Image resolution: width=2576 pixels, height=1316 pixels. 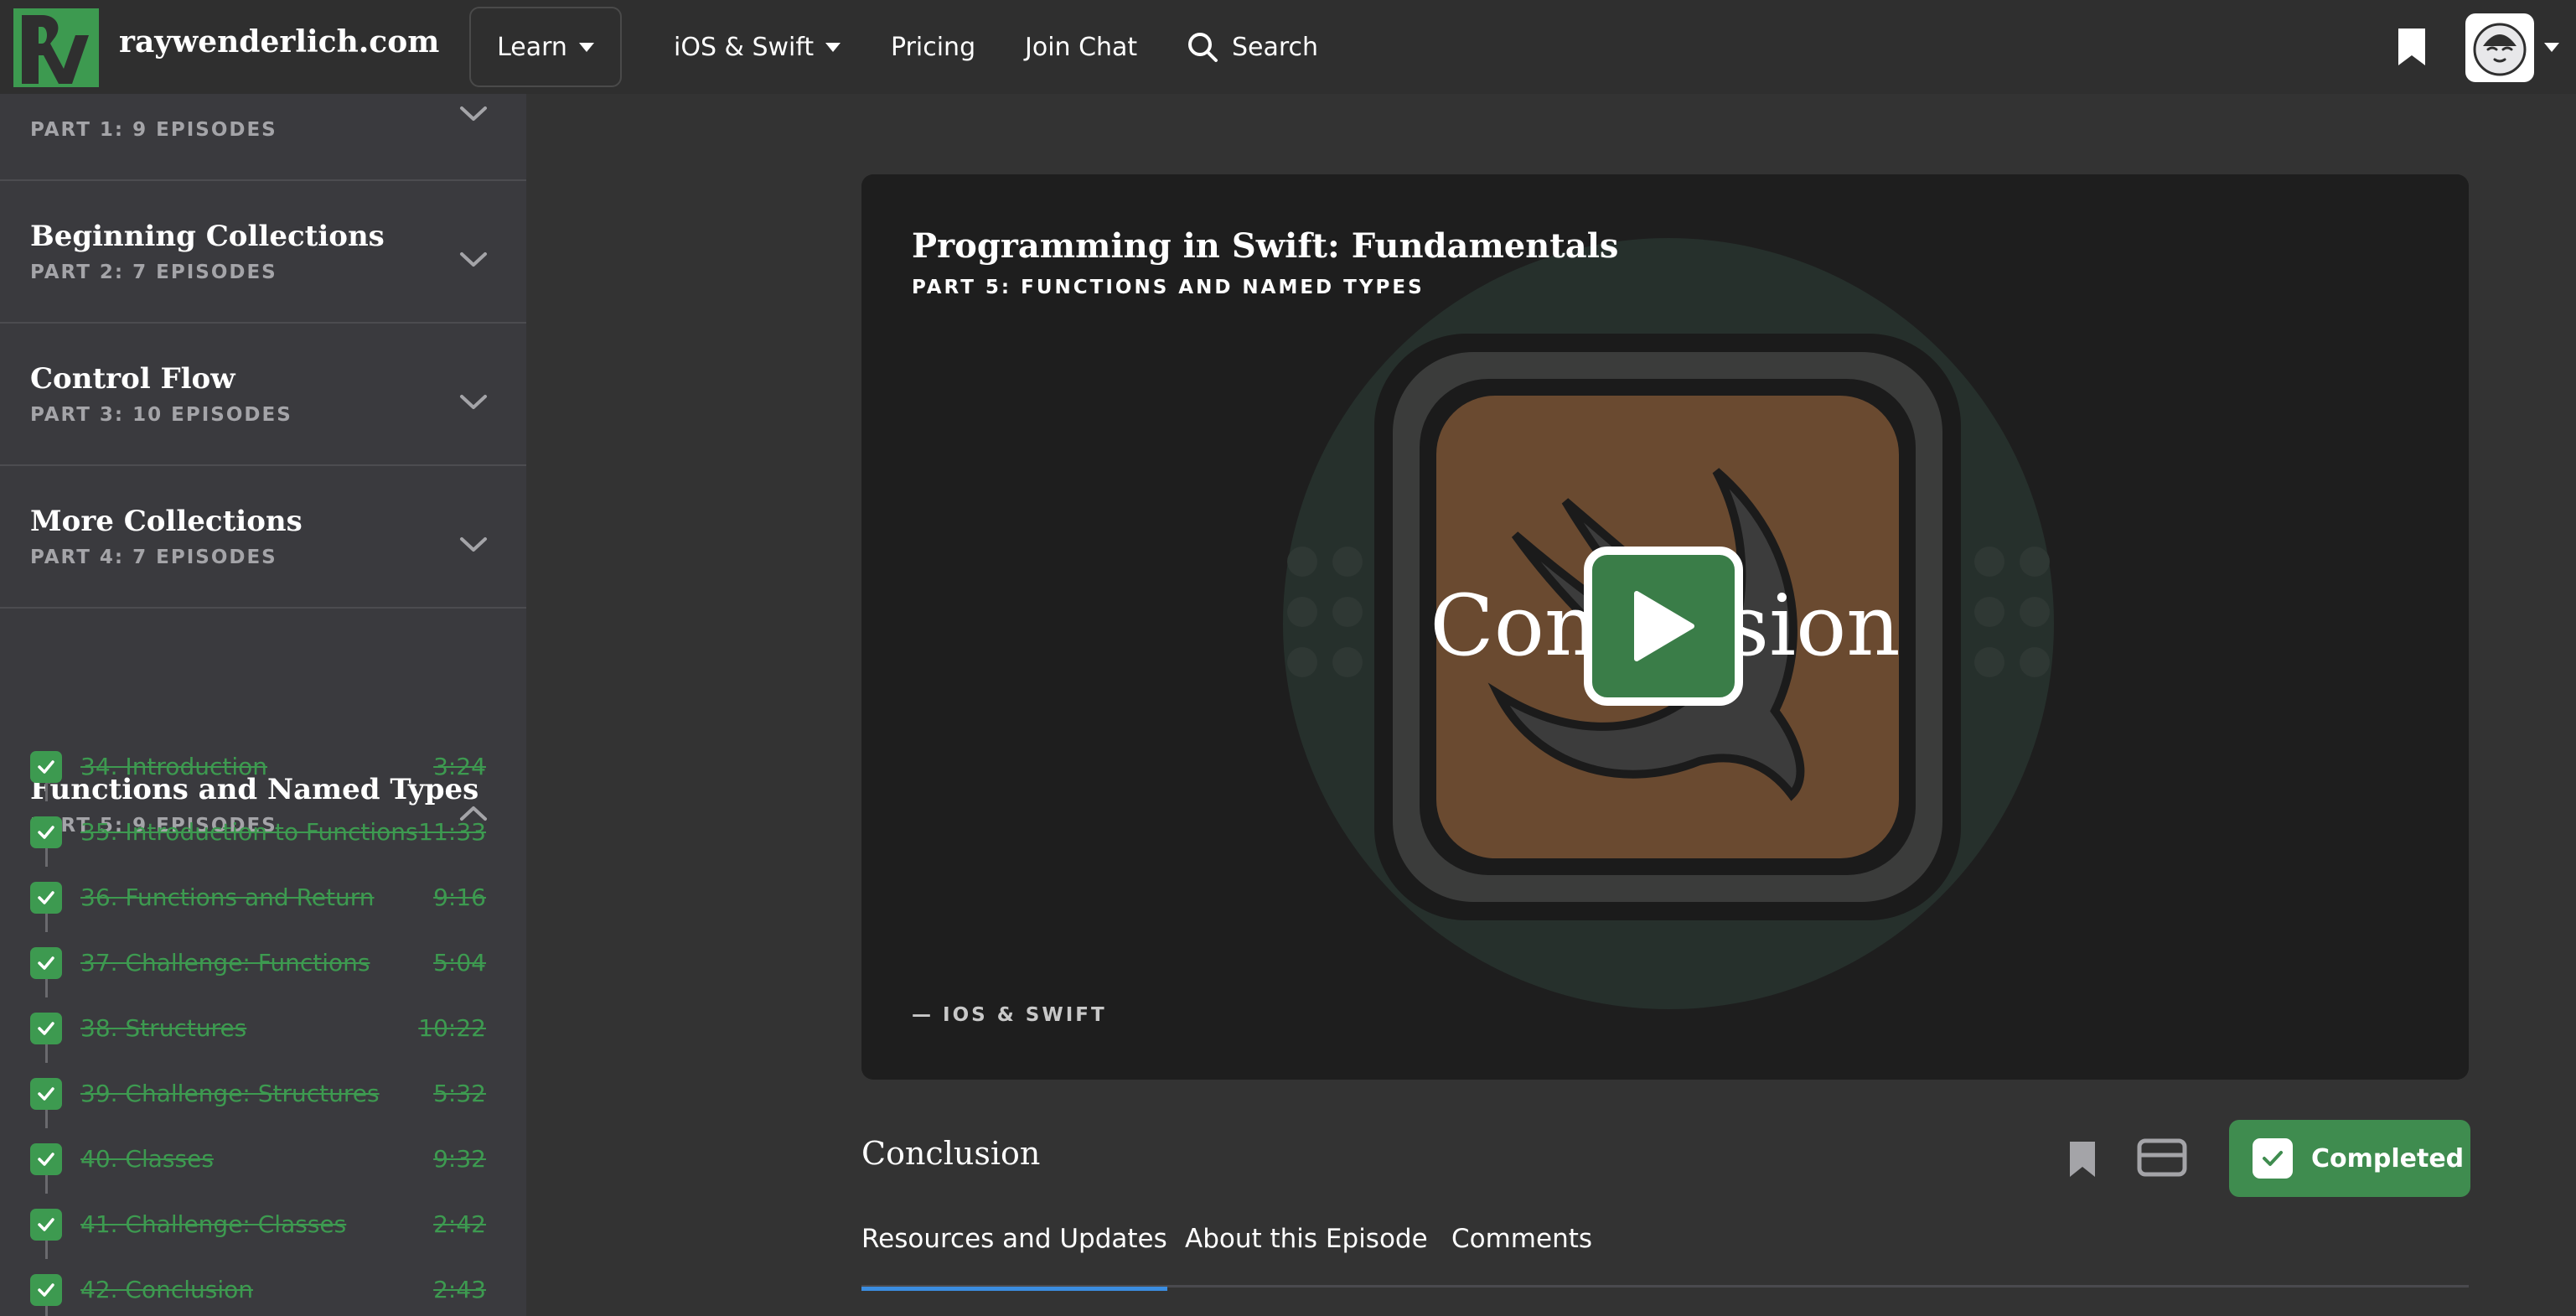 What do you see at coordinates (153, 557) in the screenshot?
I see `part-subtitle: PART 4: 7 EPISODES` at bounding box center [153, 557].